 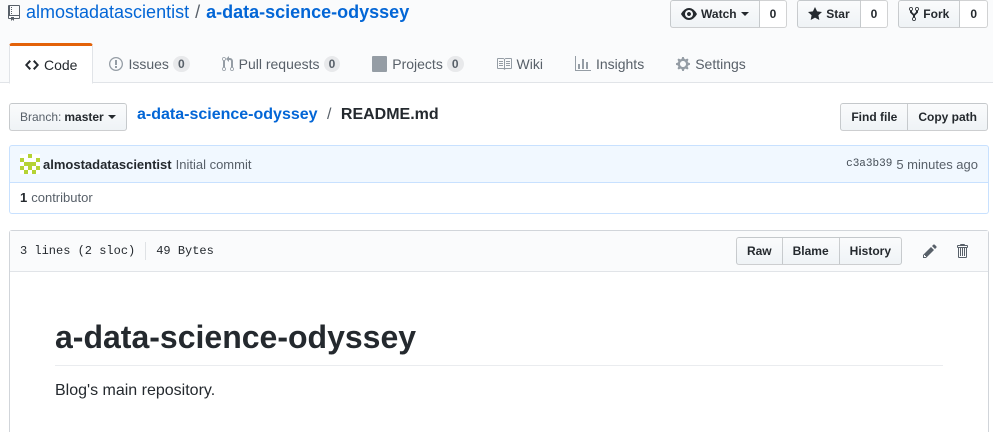 I want to click on projects-counter: 0, so click(x=455, y=64).